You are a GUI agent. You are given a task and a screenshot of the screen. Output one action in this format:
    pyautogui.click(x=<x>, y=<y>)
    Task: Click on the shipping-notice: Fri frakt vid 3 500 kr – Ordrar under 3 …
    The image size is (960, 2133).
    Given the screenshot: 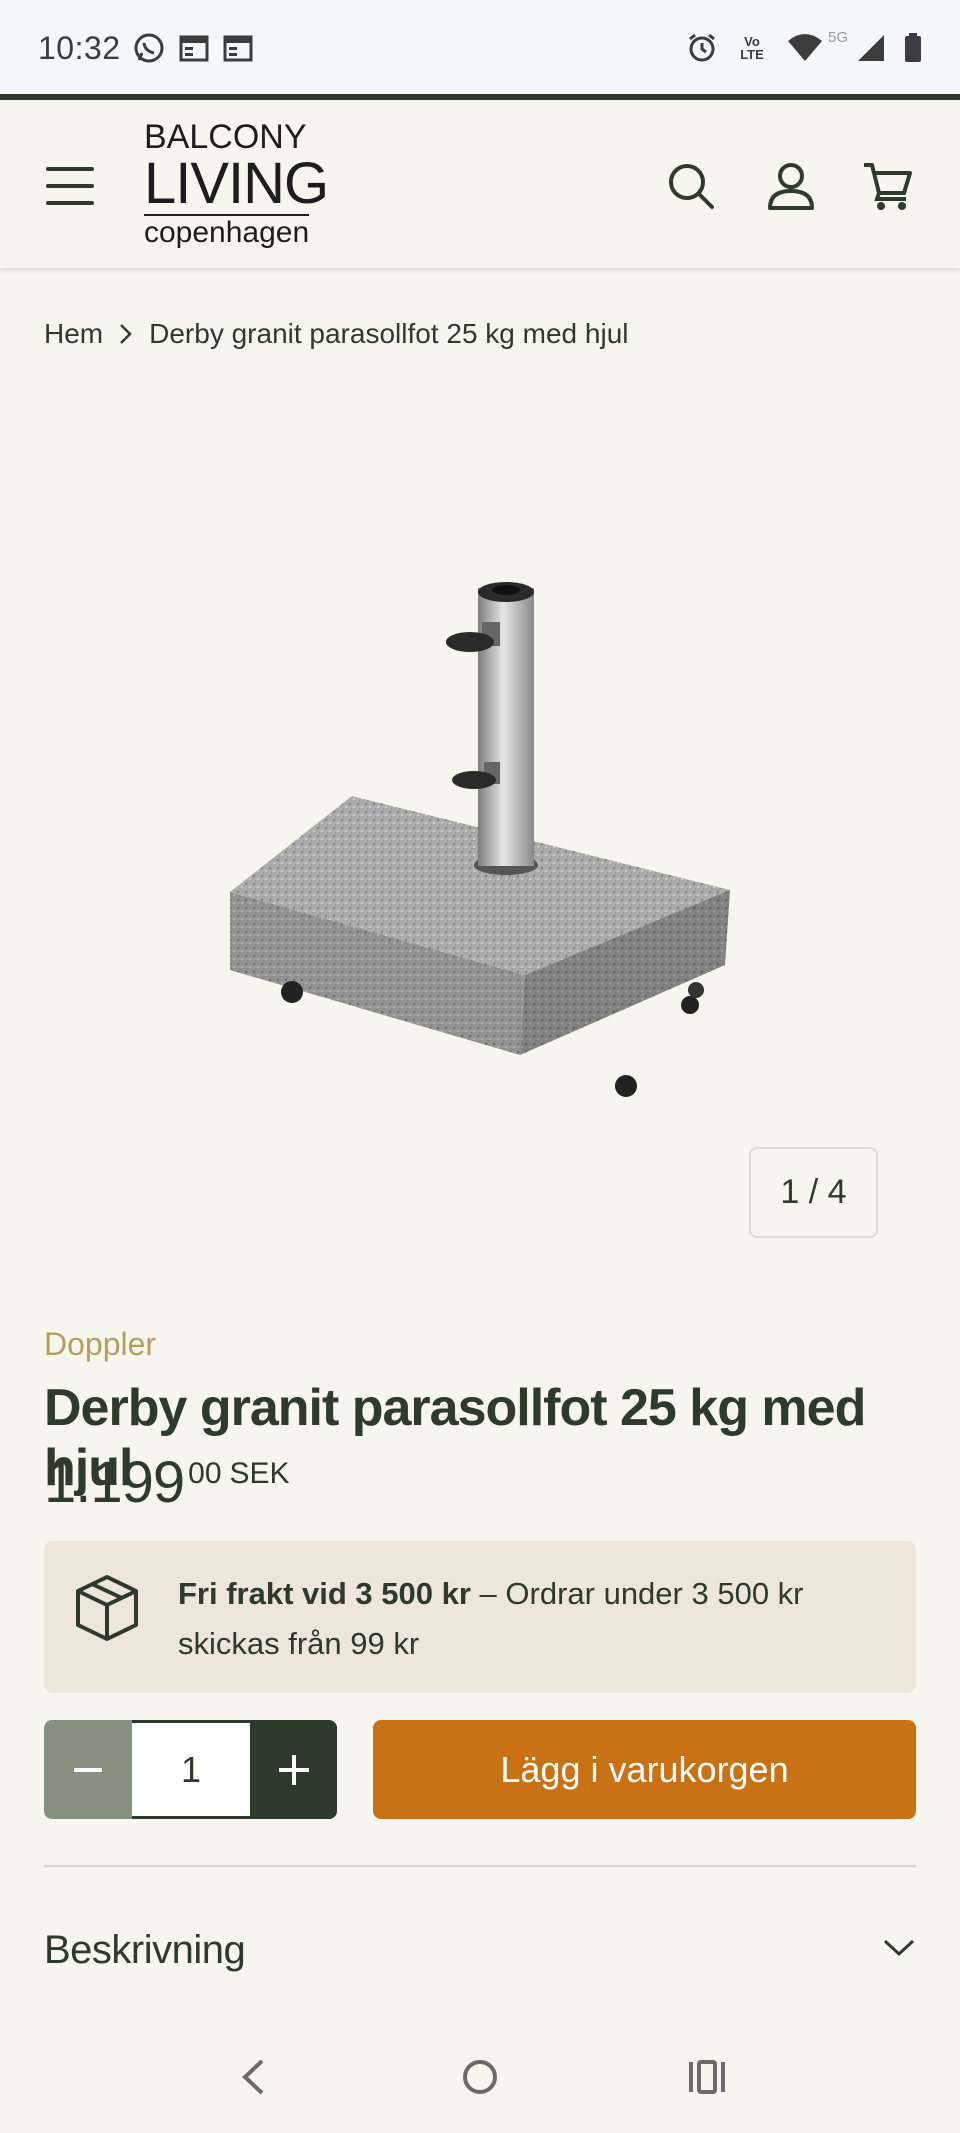 What is the action you would take?
    pyautogui.click(x=480, y=1617)
    